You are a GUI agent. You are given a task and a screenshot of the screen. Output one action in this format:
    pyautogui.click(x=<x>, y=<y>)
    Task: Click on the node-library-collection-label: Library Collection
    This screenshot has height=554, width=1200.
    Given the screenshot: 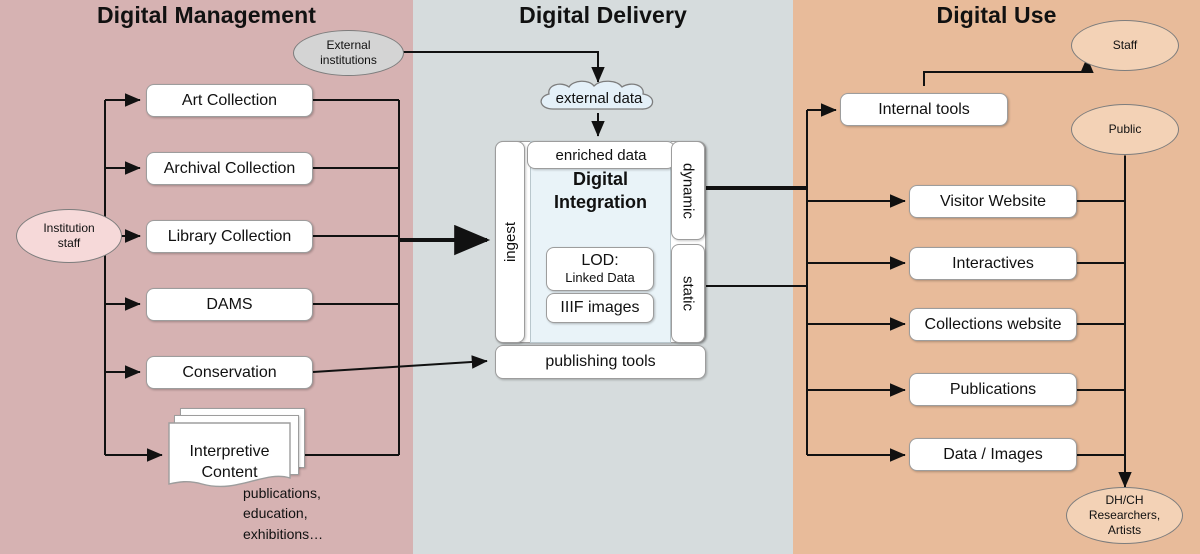 What is the action you would take?
    pyautogui.click(x=229, y=236)
    